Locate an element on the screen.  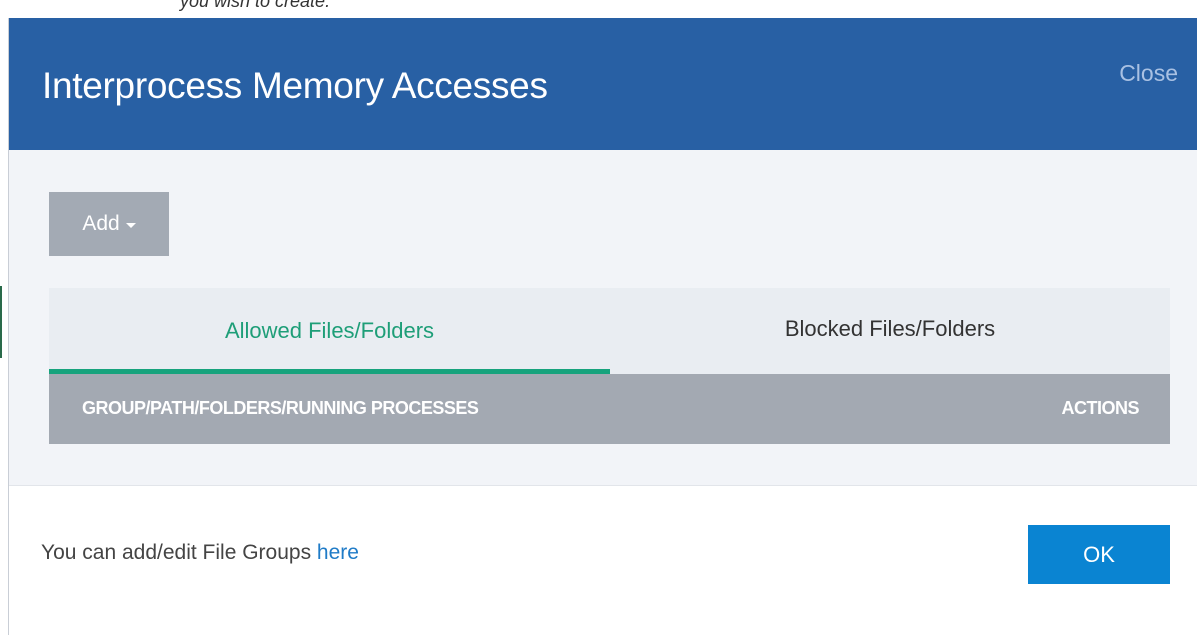
tab-blocked-files-folders: Blocked Files/Folders is located at coordinates (890, 331).